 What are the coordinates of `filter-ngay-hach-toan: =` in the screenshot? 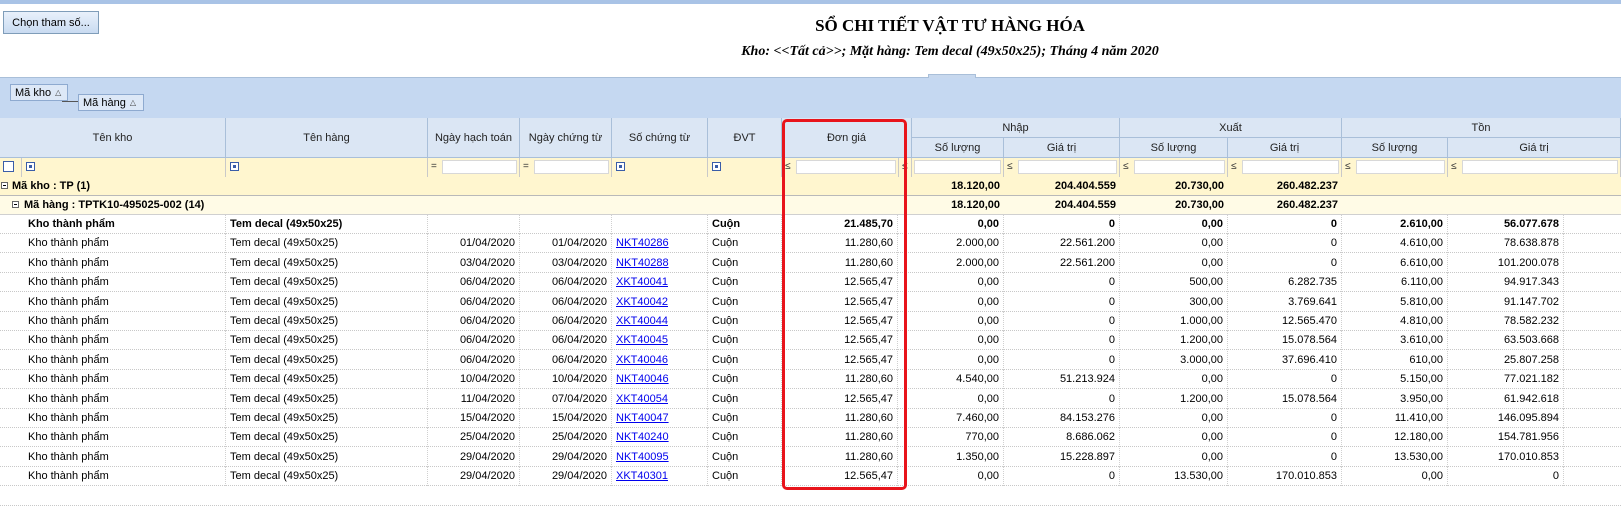 It's located at (474, 167).